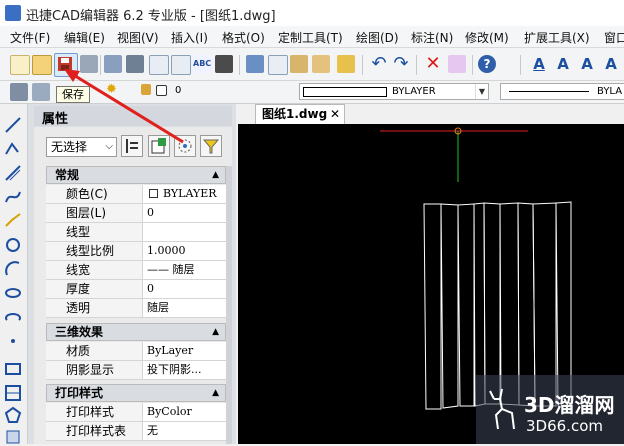 The image size is (624, 446). What do you see at coordinates (127, 108) in the screenshot?
I see `arrow-line` at bounding box center [127, 108].